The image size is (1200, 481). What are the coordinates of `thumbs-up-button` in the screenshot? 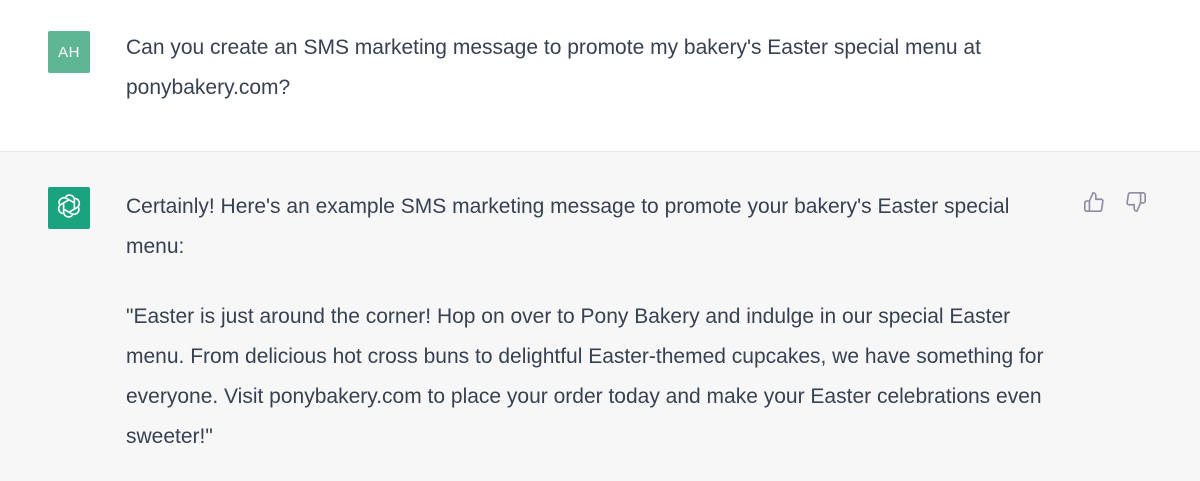 It's located at (1094, 204).